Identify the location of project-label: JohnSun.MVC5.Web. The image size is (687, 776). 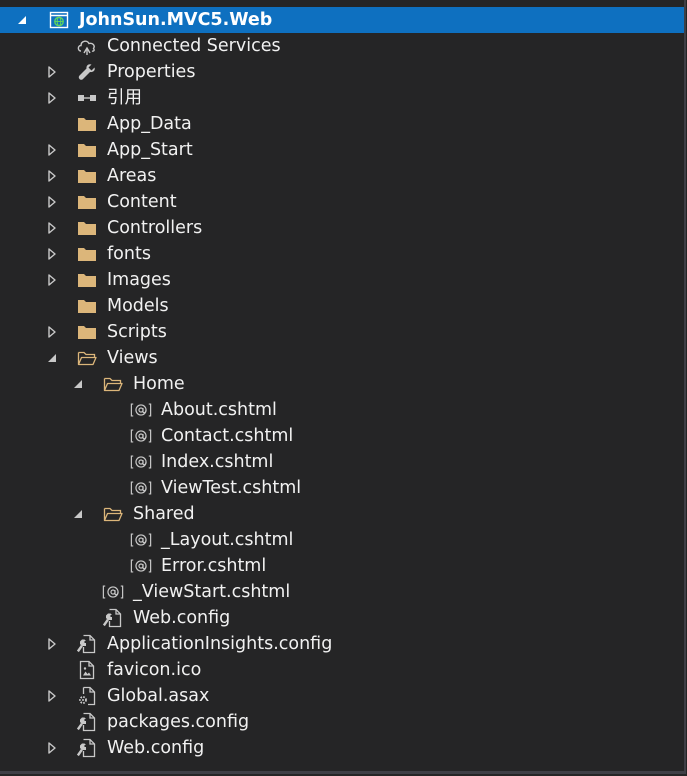
(176, 20).